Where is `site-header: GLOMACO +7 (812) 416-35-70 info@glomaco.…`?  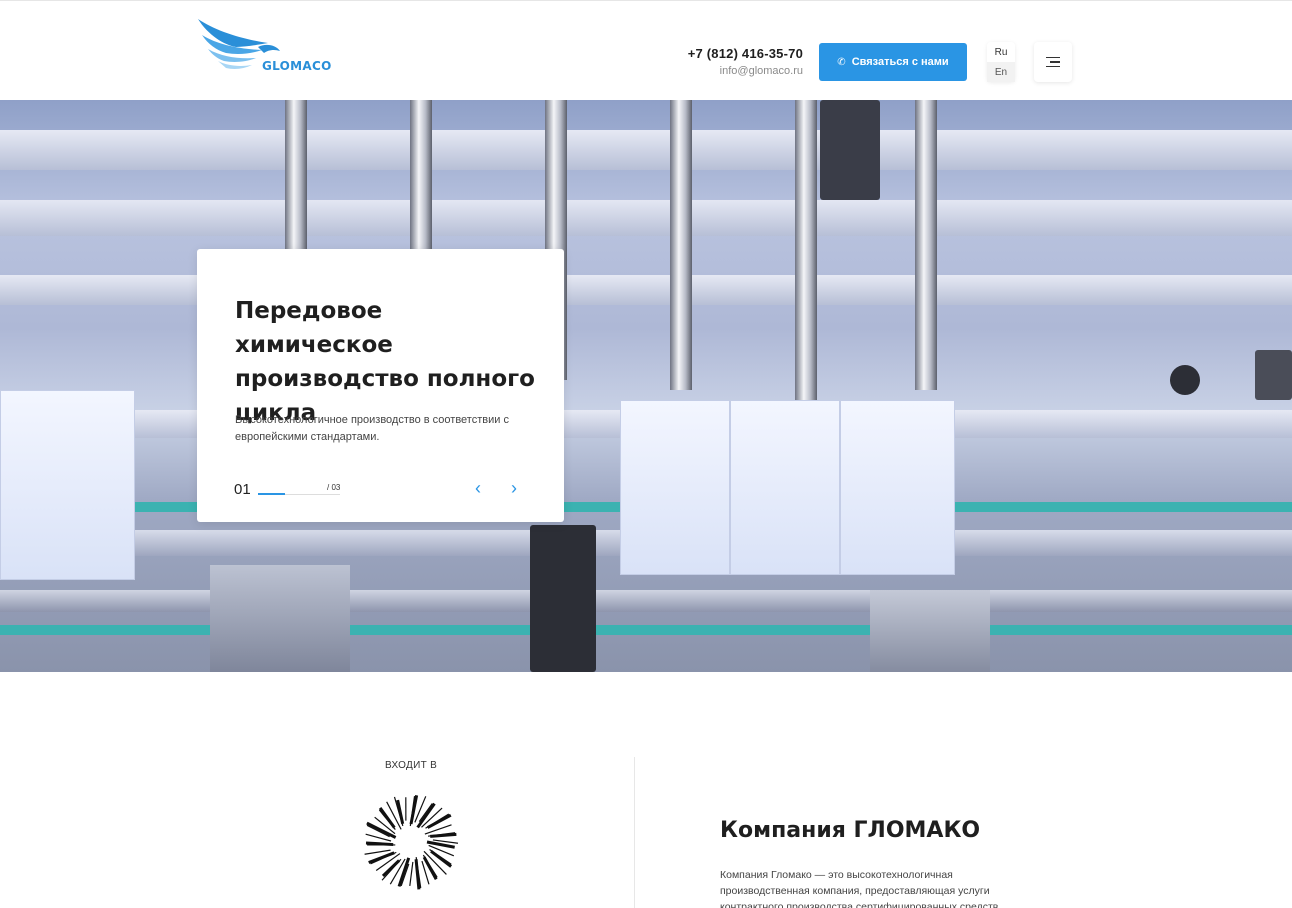 site-header: GLOMACO +7 (812) 416-35-70 info@glomaco.… is located at coordinates (646, 50).